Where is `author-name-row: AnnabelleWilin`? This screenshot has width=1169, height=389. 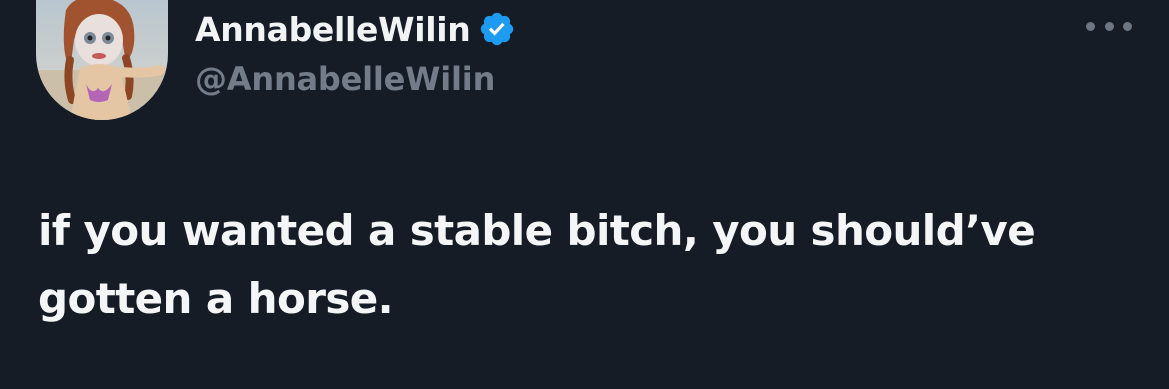 author-name-row: AnnabelleWilin is located at coordinates (355, 29).